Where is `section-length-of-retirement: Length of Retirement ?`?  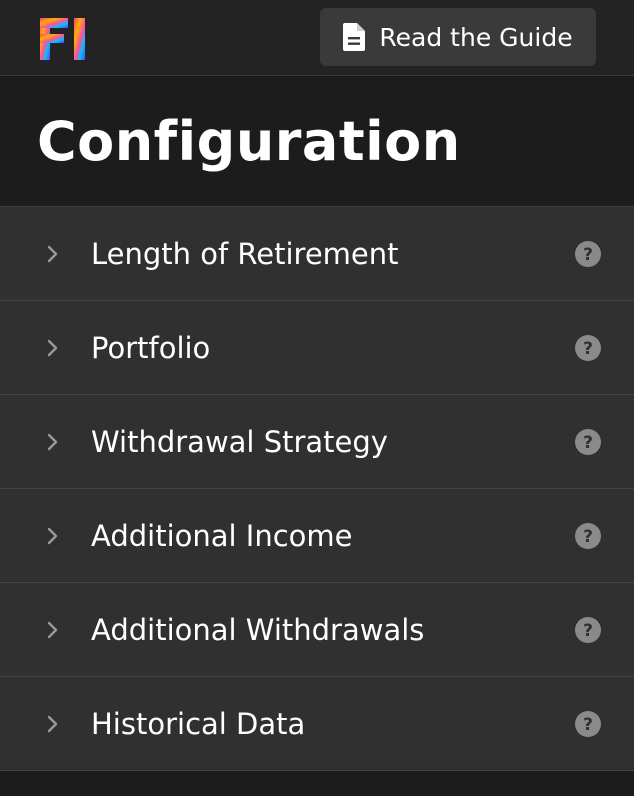
section-length-of-retirement: Length of Retirement ? is located at coordinates (317, 254).